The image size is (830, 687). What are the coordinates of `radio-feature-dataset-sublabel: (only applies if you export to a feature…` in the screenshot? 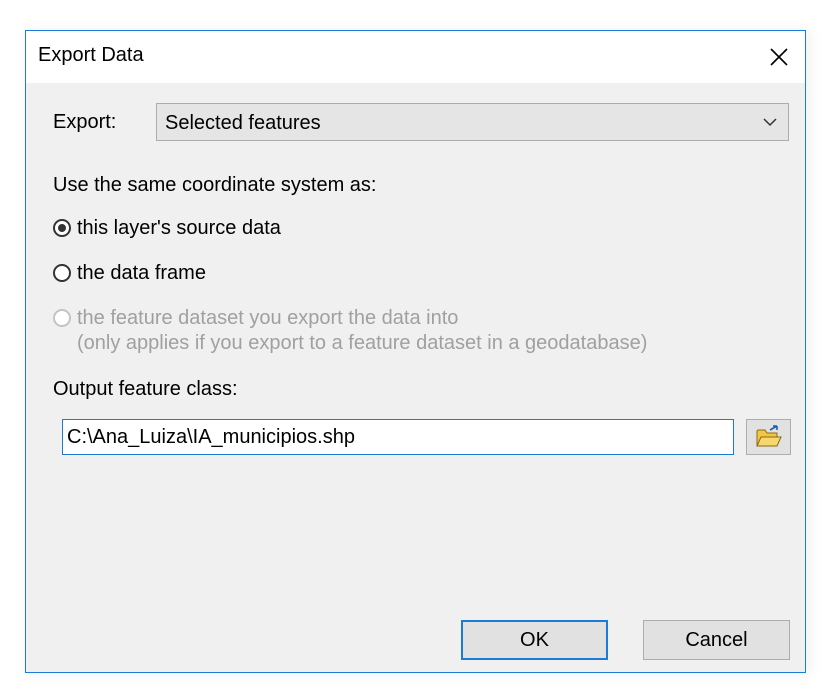 It's located at (362, 343).